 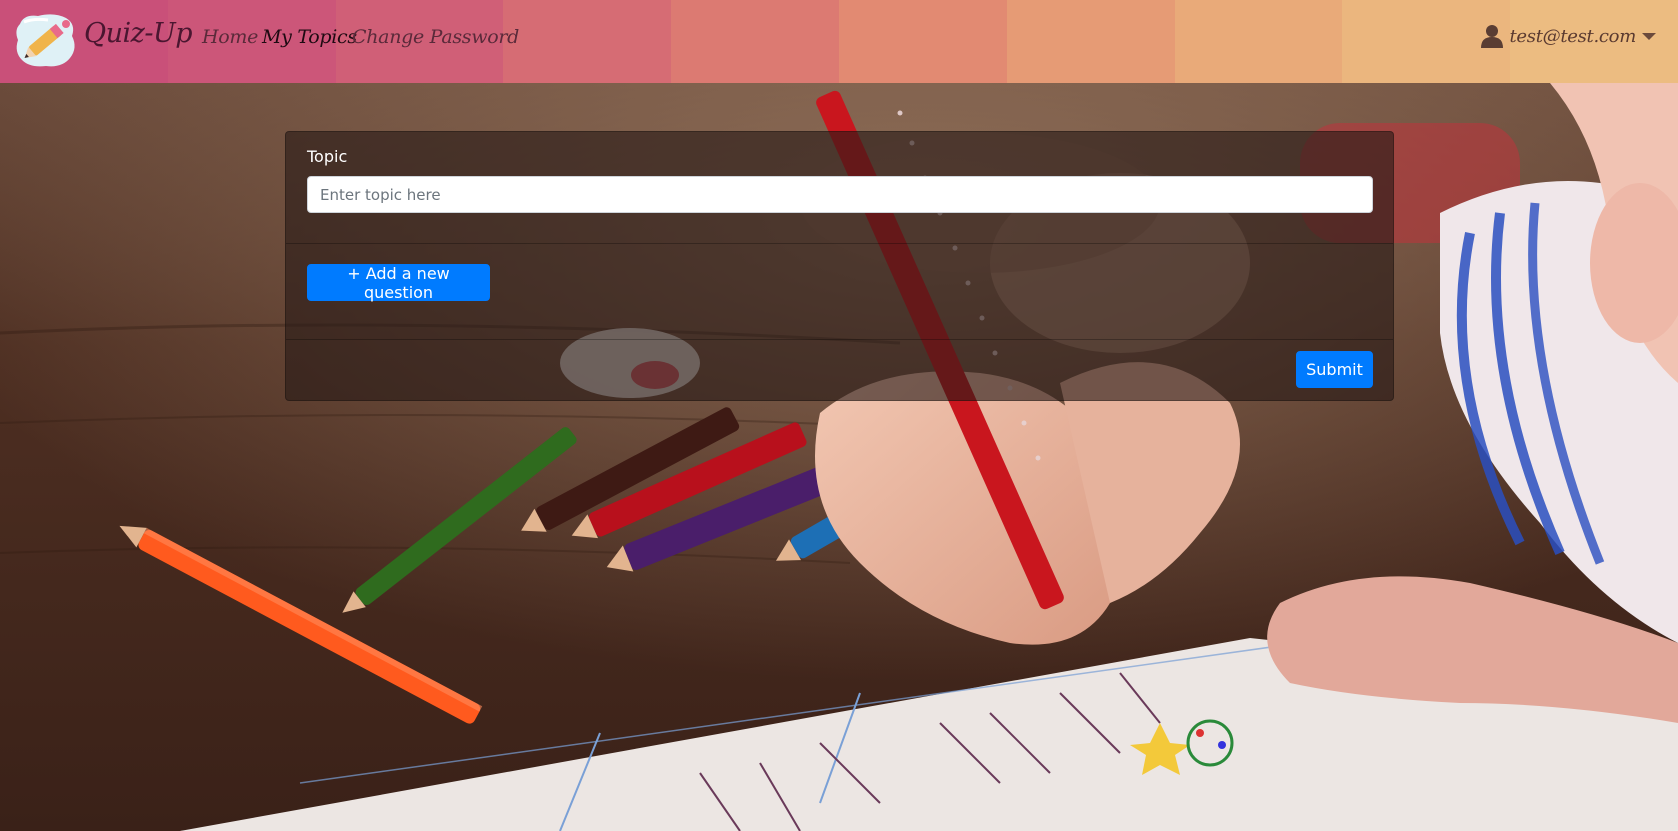 What do you see at coordinates (138, 33) in the screenshot?
I see `brand-name: Quiz-Up` at bounding box center [138, 33].